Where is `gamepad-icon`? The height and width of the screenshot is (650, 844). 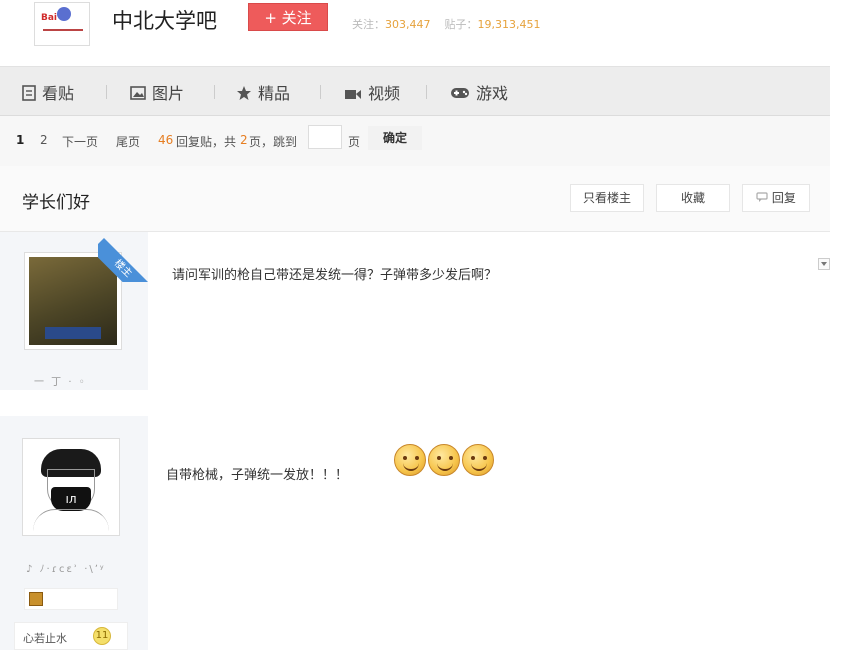
gamepad-icon is located at coordinates (460, 94).